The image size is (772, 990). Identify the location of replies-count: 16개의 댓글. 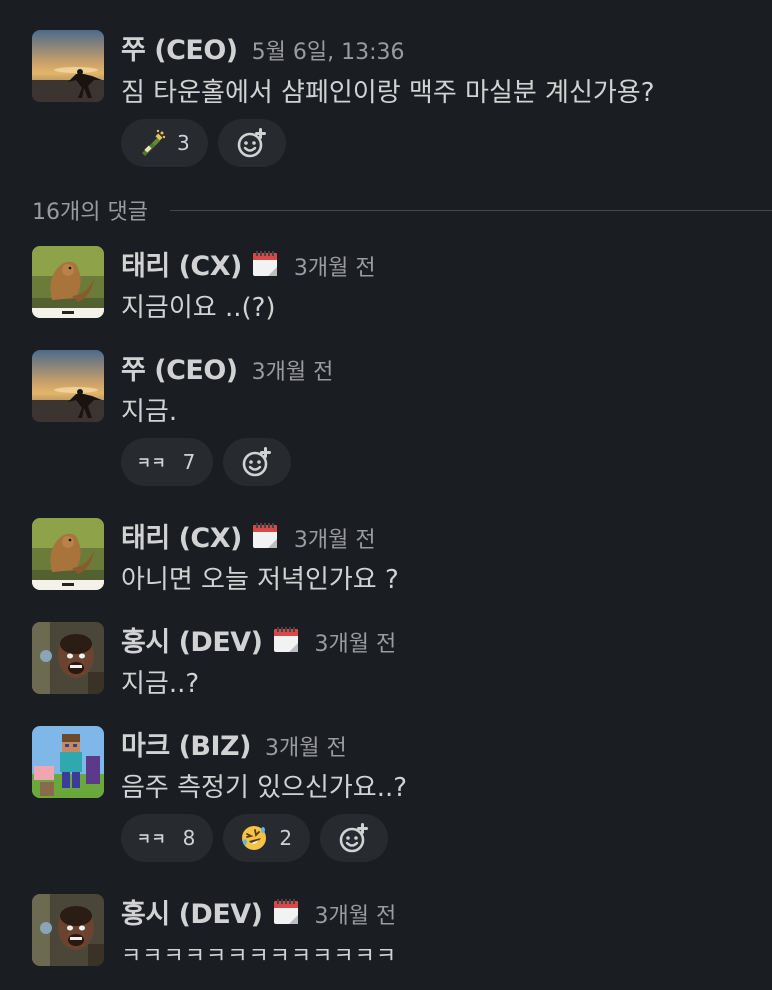
(90, 212).